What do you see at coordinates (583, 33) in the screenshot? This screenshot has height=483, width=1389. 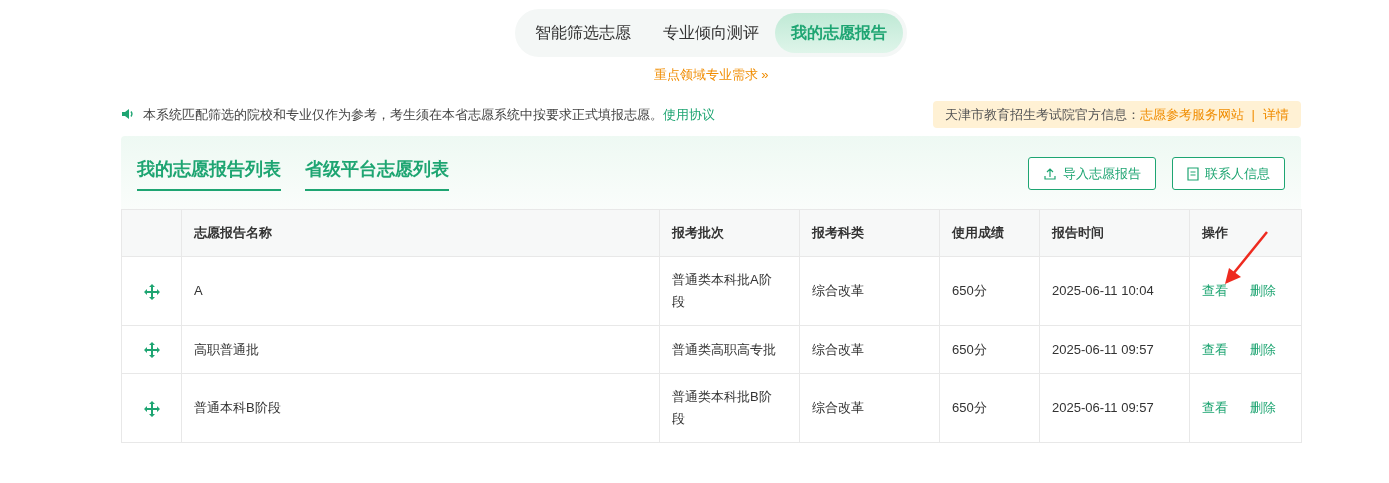 I see `tab: 智能筛选志愿` at bounding box center [583, 33].